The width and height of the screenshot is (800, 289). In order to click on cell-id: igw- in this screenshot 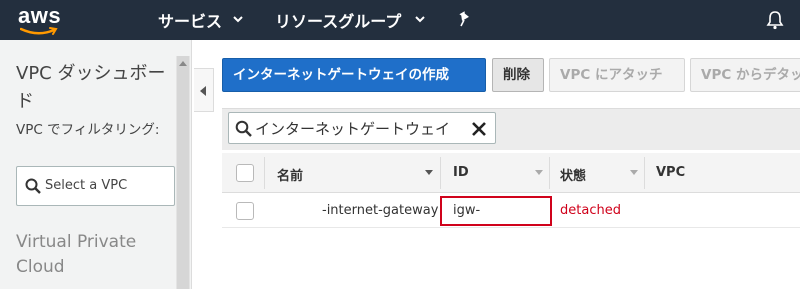, I will do `click(467, 210)`.